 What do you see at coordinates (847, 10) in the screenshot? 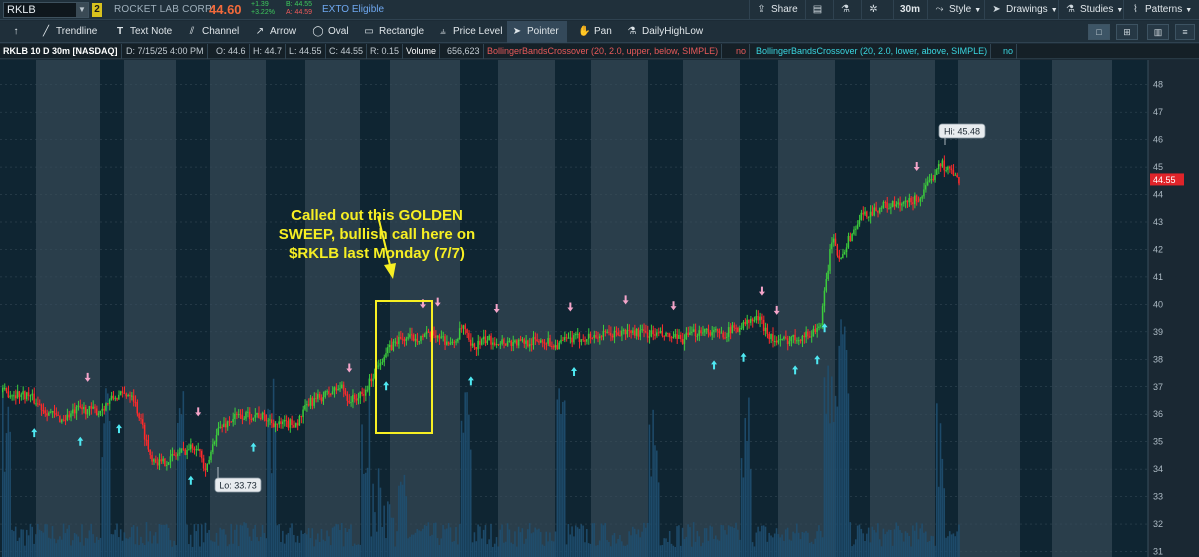
I see `flask-button: ⚗` at bounding box center [847, 10].